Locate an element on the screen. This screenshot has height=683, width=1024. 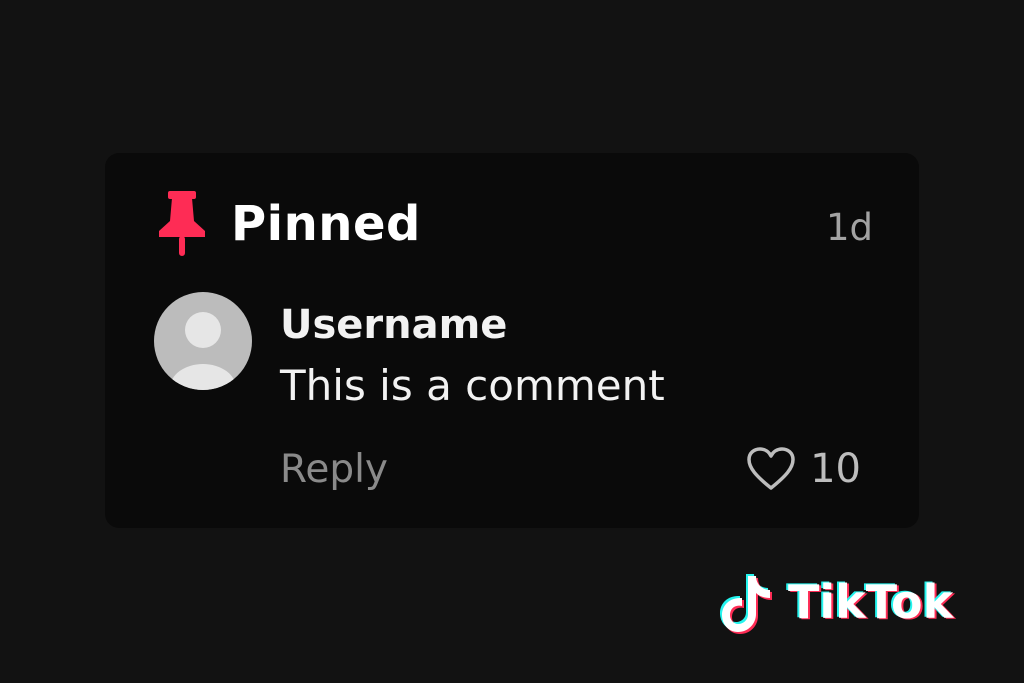
comment-username: Username is located at coordinates (393, 325).